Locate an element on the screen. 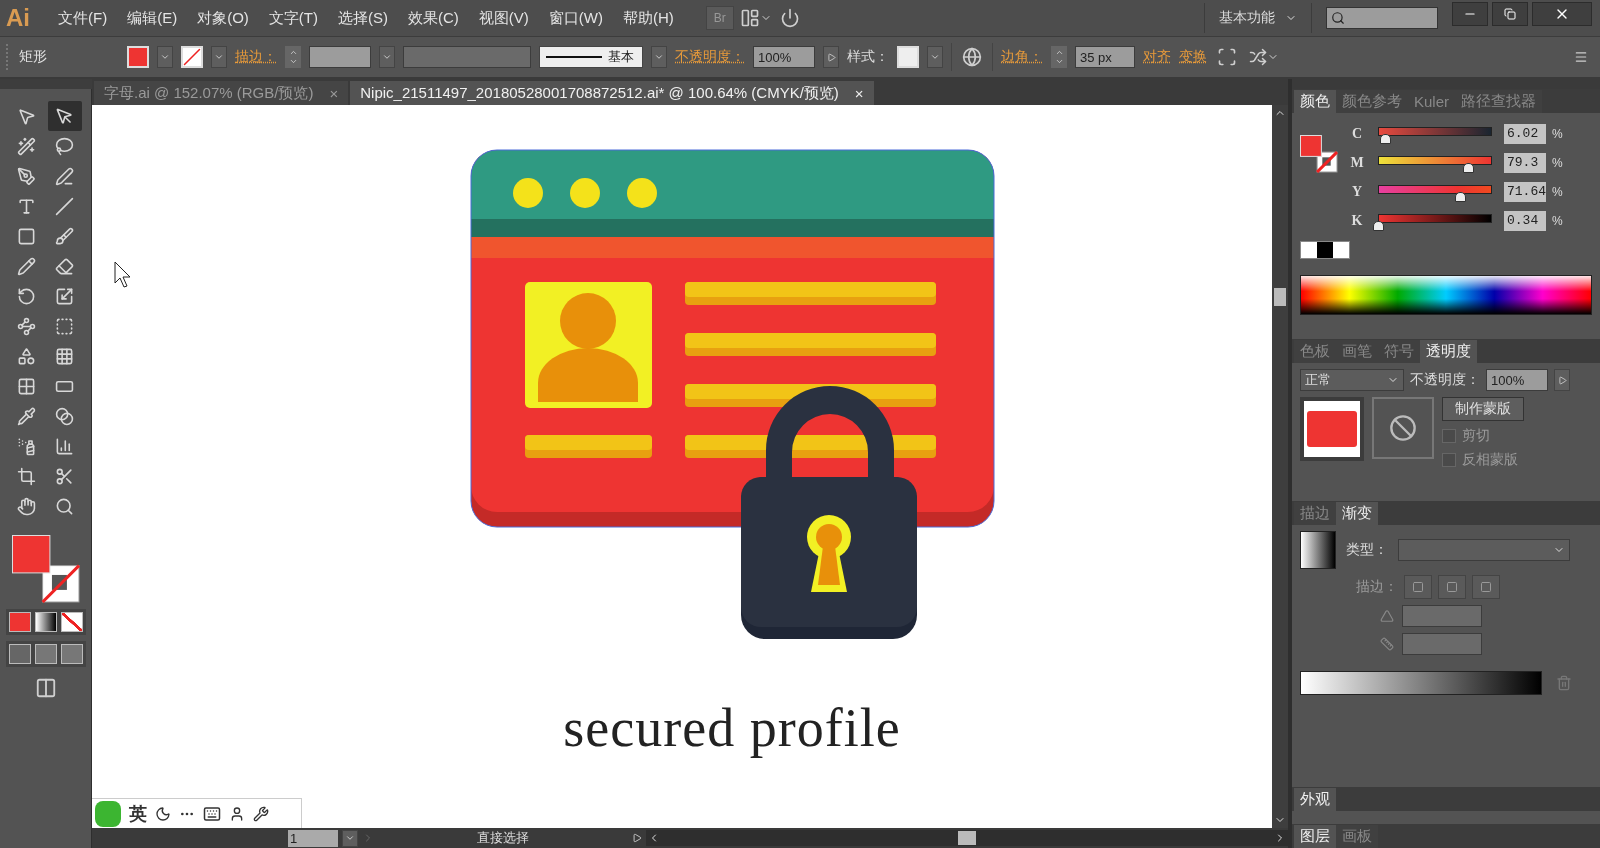 Image resolution: width=1600 pixels, height=848 pixels. stroke-swatch is located at coordinates (192, 57).